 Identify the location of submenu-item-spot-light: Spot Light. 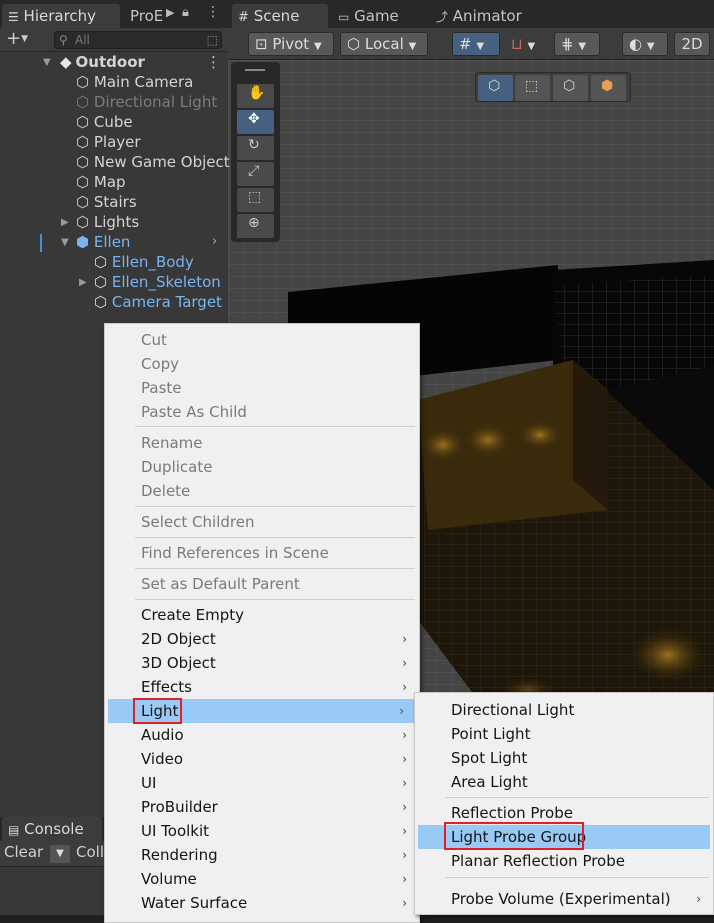
(564, 758).